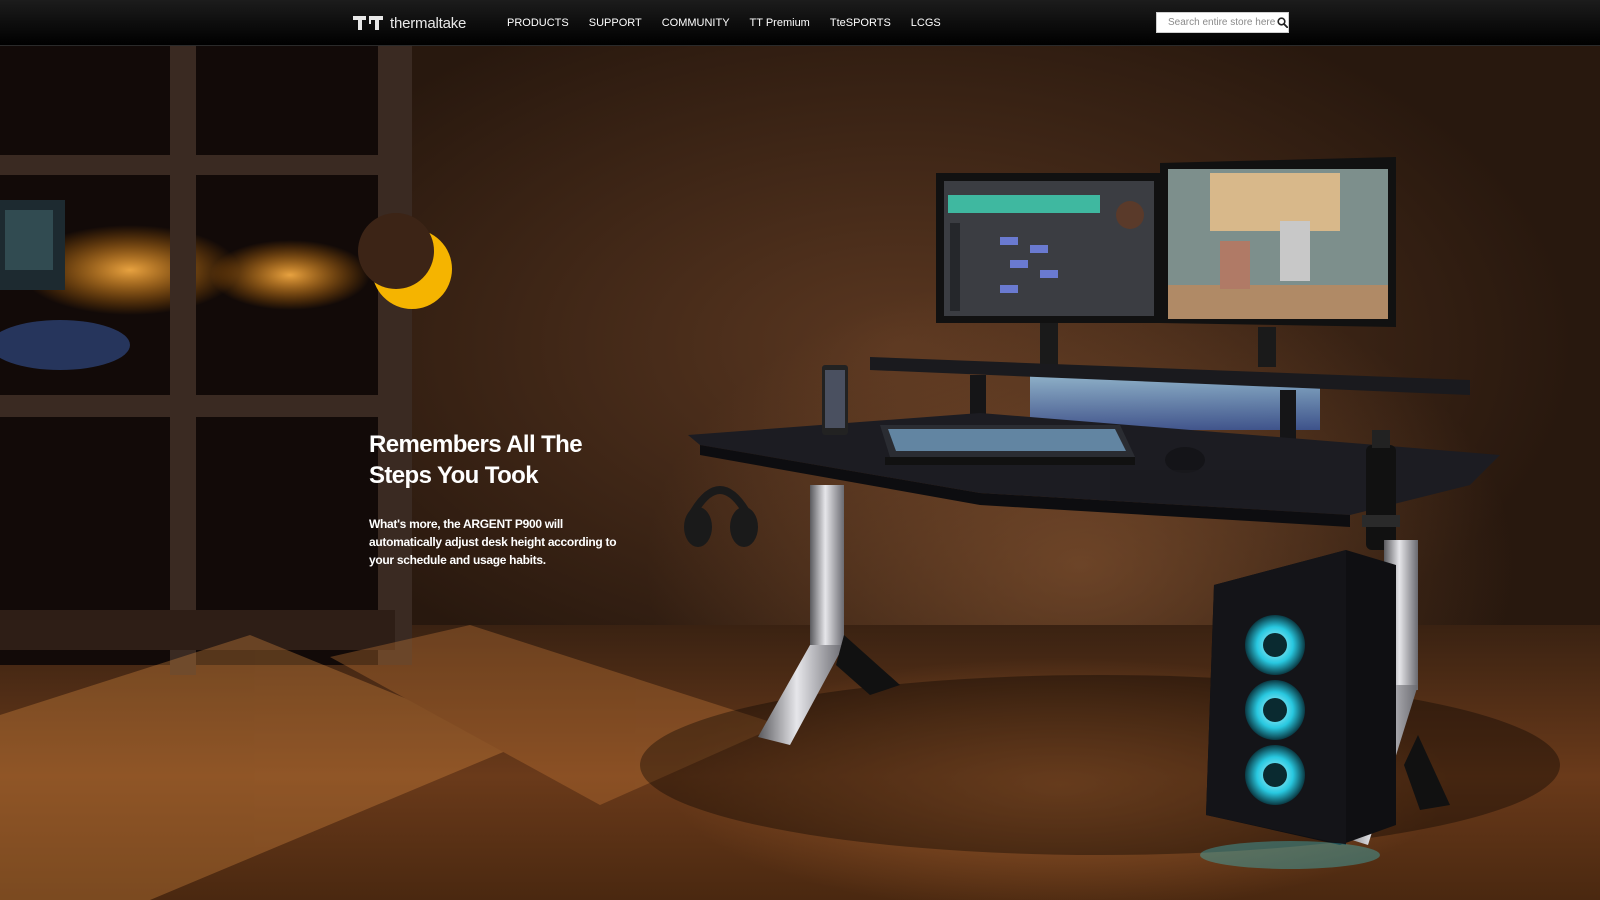 The image size is (1600, 900). What do you see at coordinates (1381, 490) in the screenshot?
I see `water-bottle` at bounding box center [1381, 490].